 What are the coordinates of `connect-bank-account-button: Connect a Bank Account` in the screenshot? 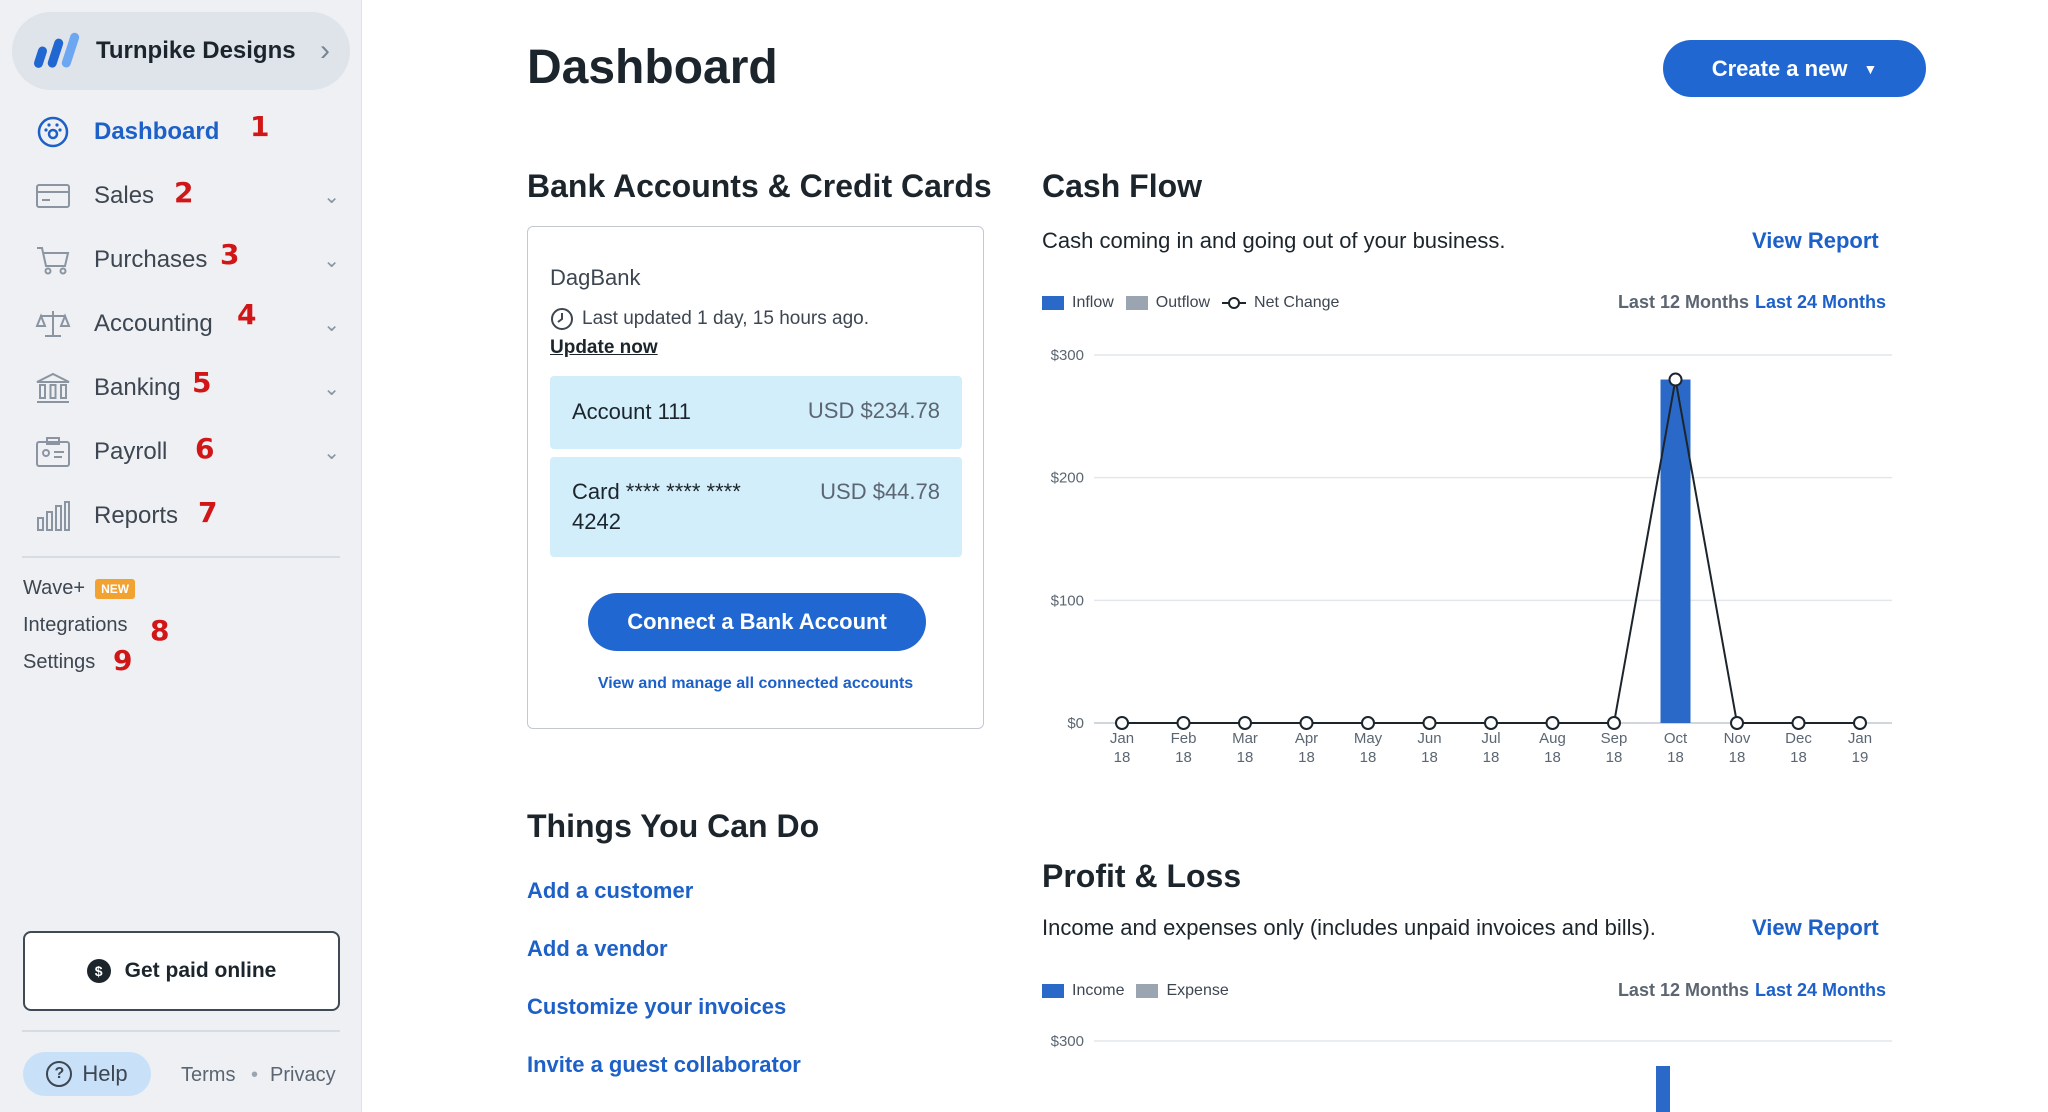 It's located at (757, 622).